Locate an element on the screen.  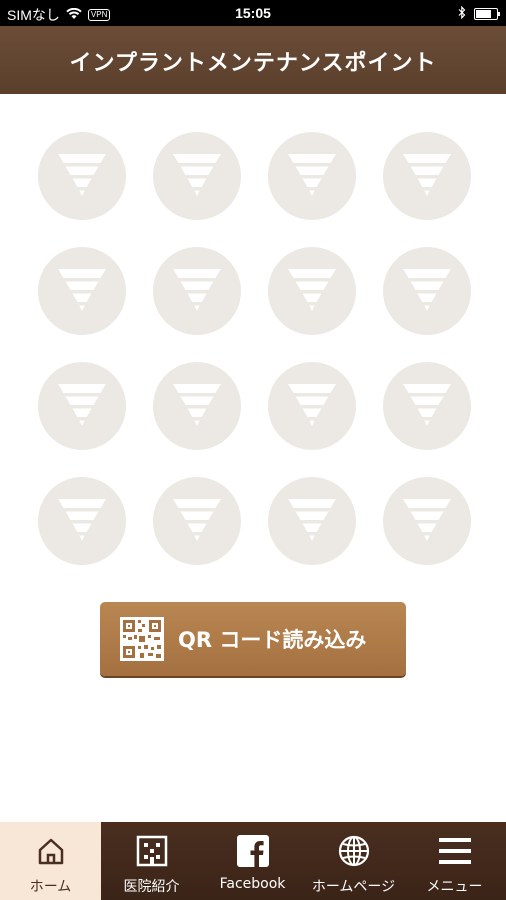
tab-home: ホーム is located at coordinates (50, 861).